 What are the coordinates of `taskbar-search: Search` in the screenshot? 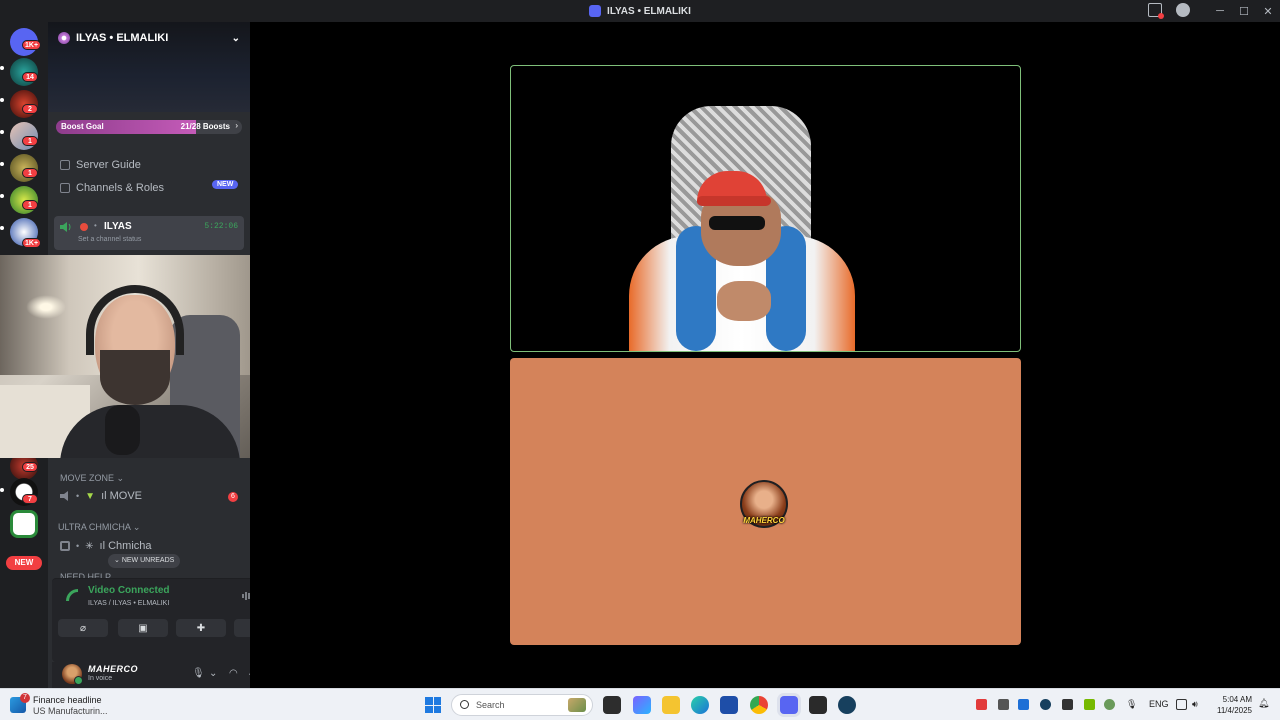 It's located at (522, 705).